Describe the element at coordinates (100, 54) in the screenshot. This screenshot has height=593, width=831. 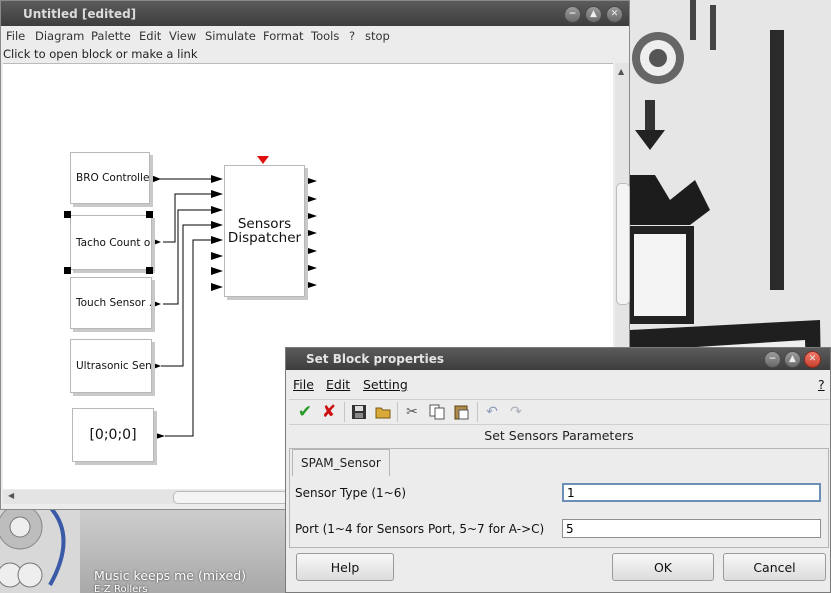
I see `status-message: Click to open block or make a link` at that location.